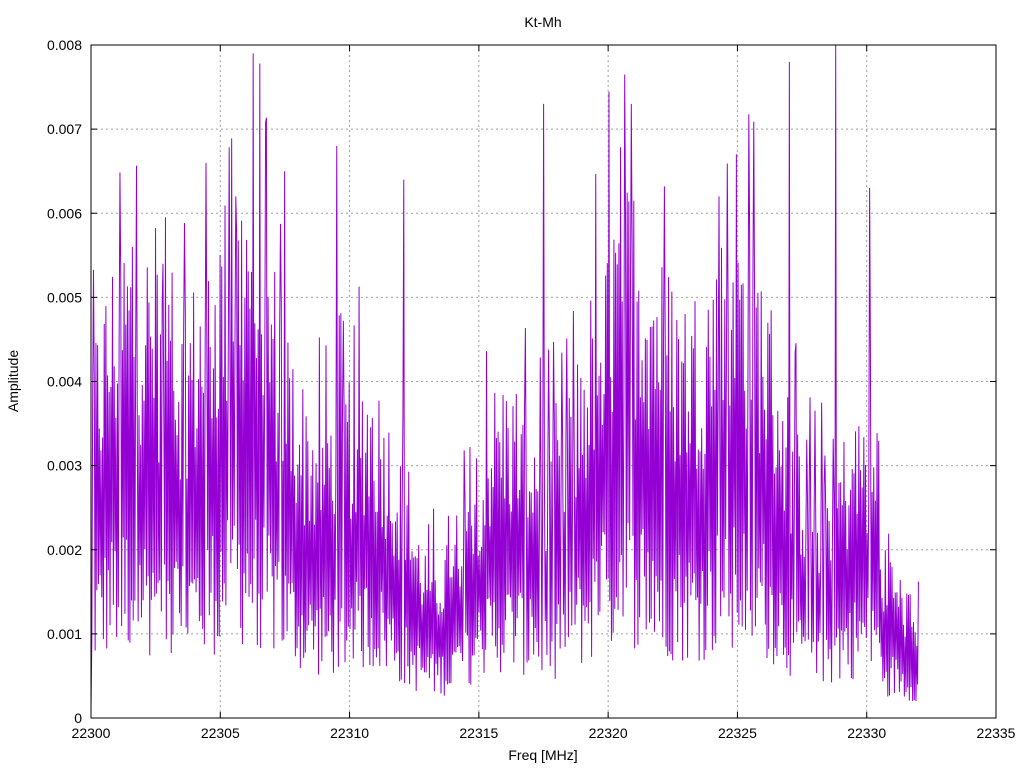 This screenshot has width=1024, height=768. What do you see at coordinates (64, 129) in the screenshot?
I see `y-tick-label: 0.007` at bounding box center [64, 129].